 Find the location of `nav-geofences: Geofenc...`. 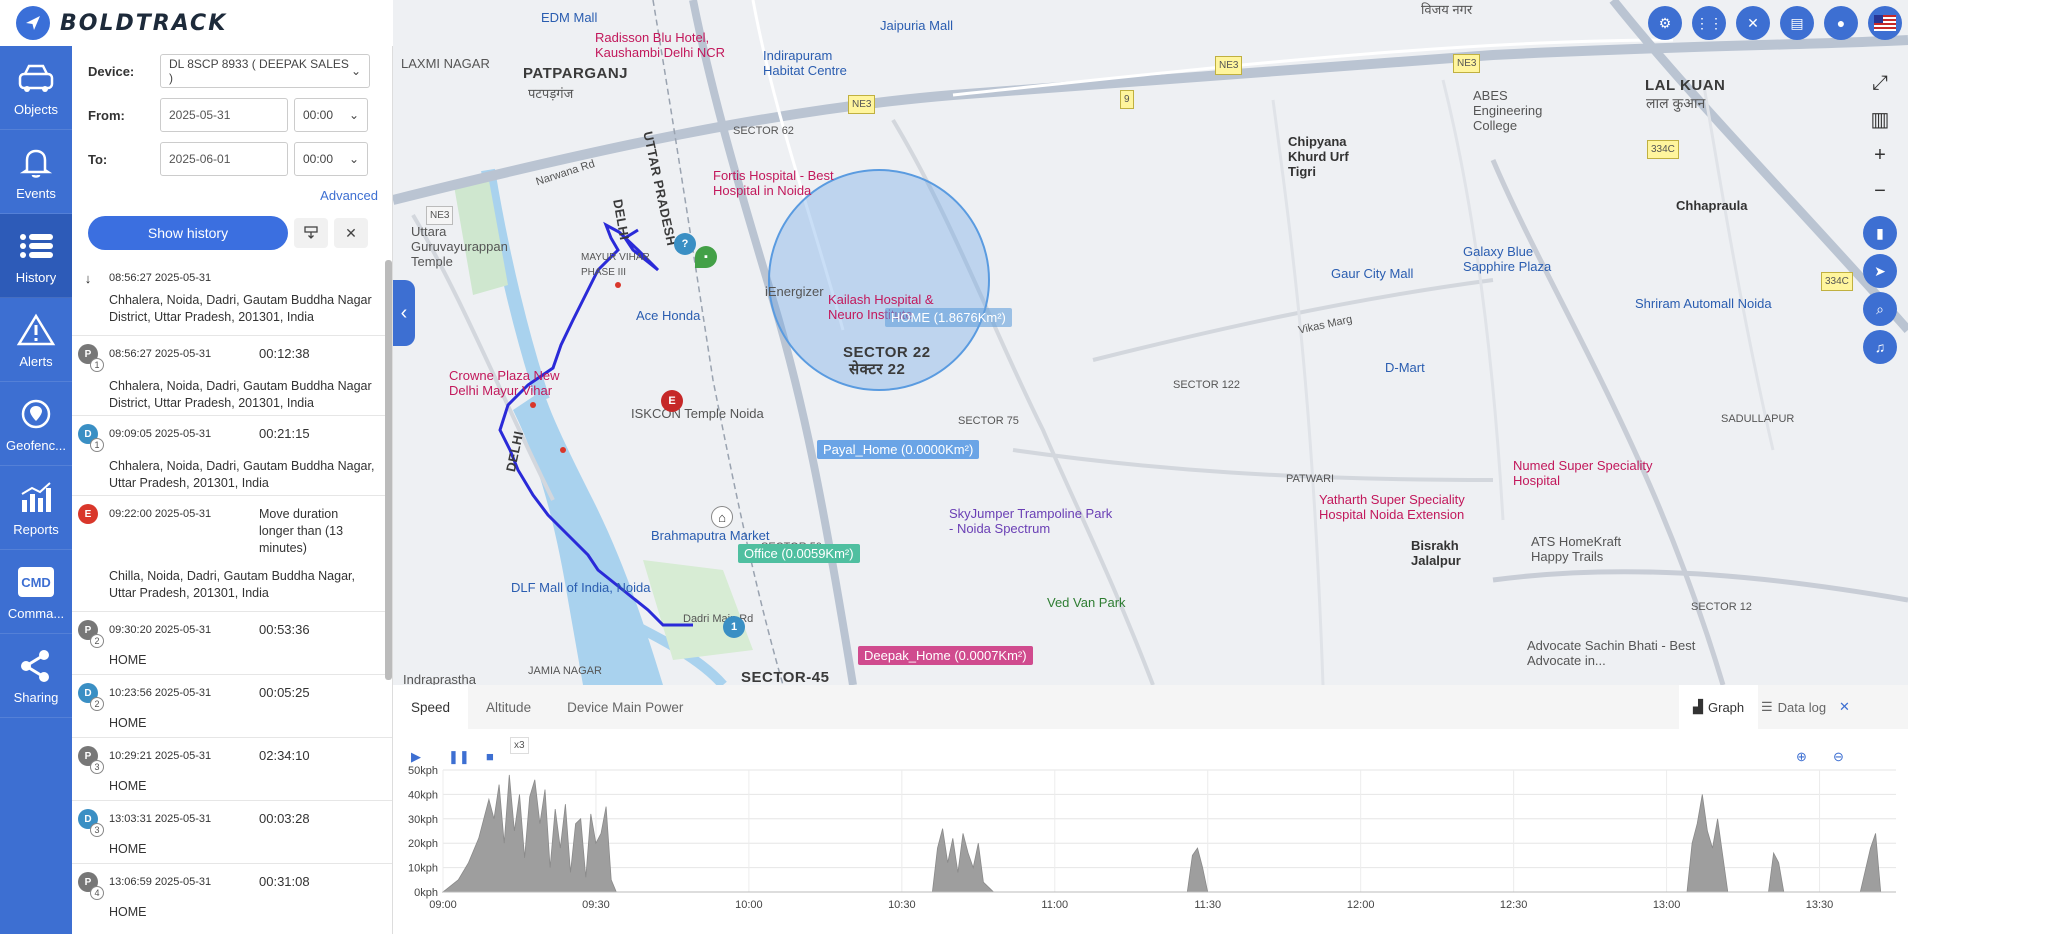

nav-geofences: Geofenc... is located at coordinates (36, 424).